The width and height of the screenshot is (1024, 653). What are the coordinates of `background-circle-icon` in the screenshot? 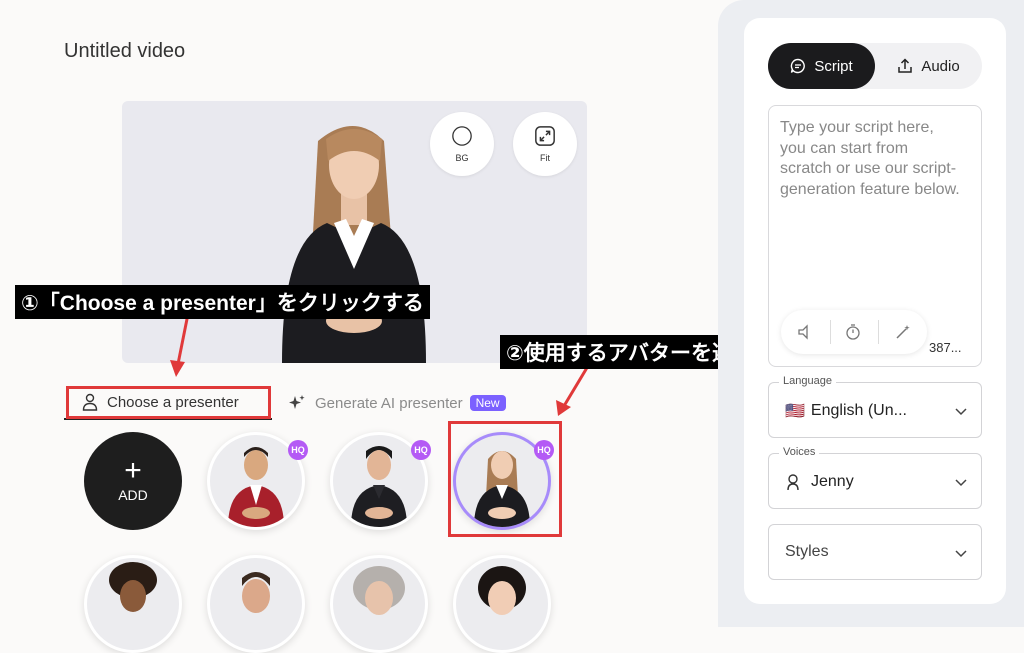 It's located at (462, 136).